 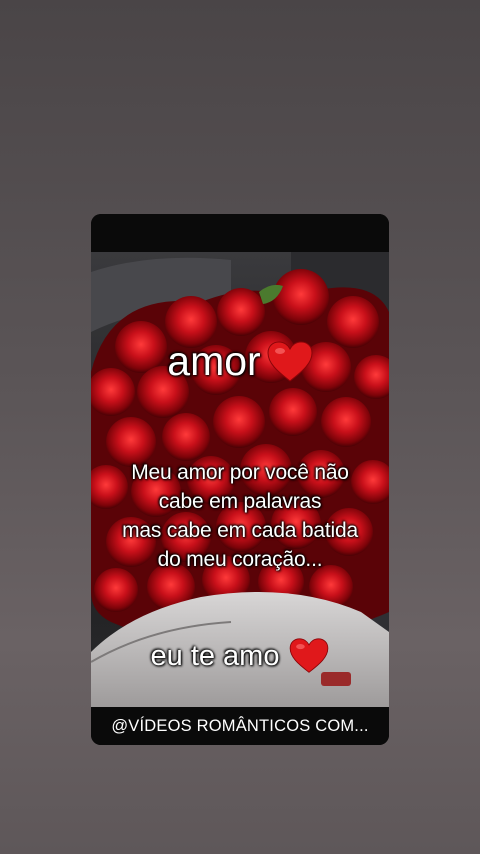 I want to click on closing-text: eu te amo, so click(x=215, y=655).